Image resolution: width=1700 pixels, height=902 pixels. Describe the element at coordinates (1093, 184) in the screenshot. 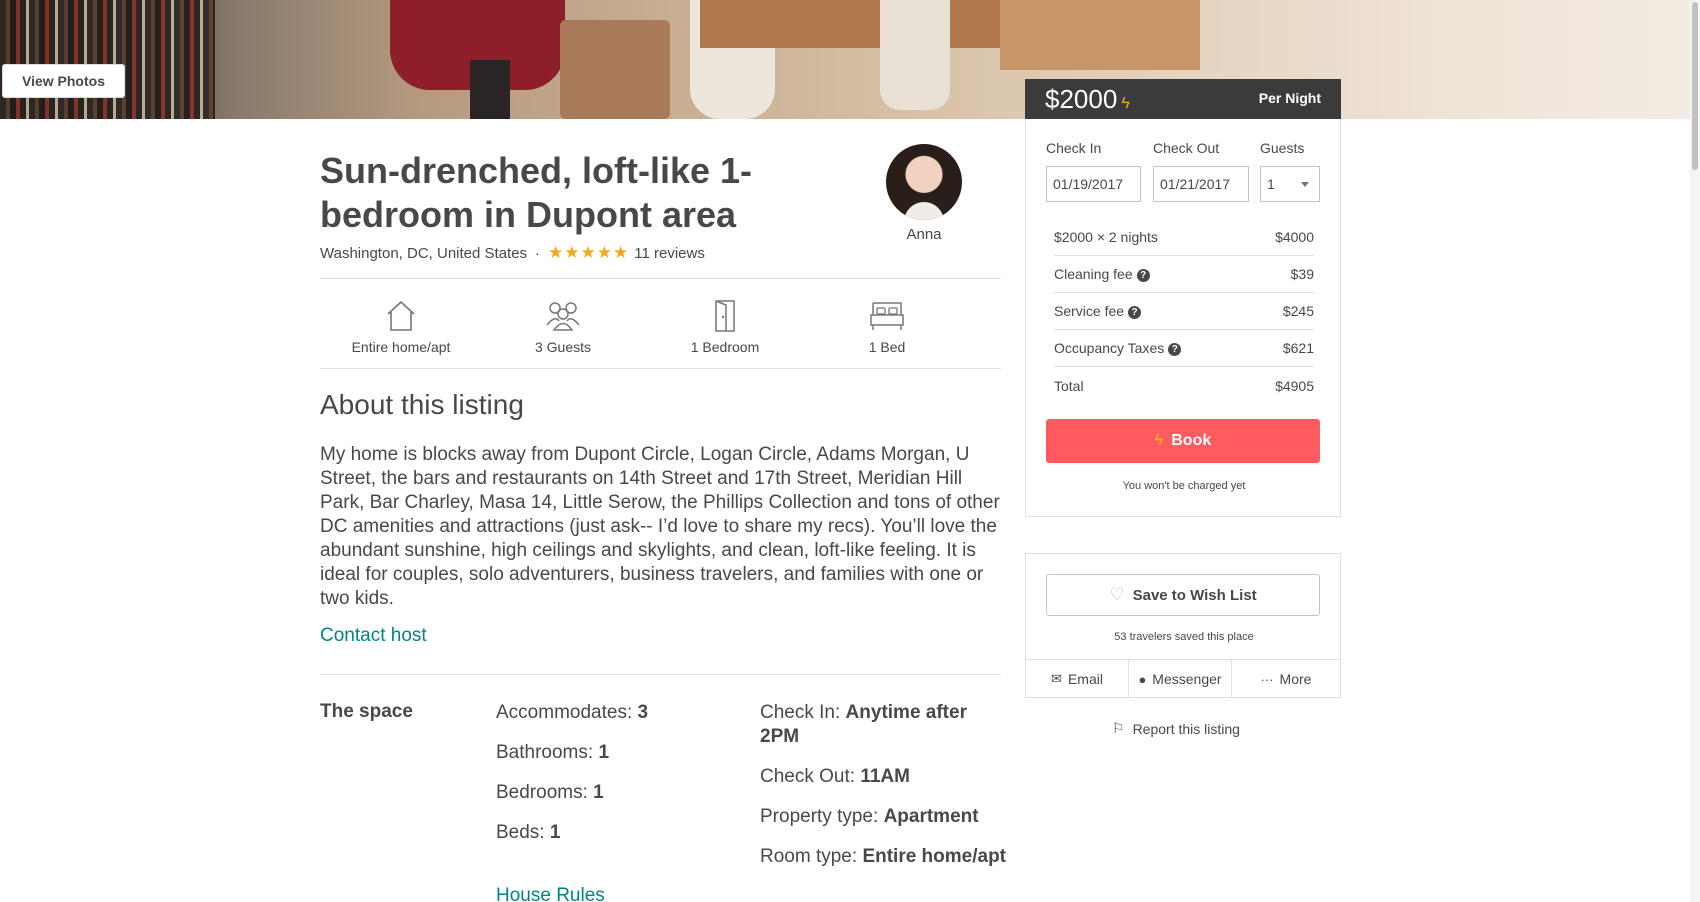

I see `checkin-field: 01/19/2017` at that location.